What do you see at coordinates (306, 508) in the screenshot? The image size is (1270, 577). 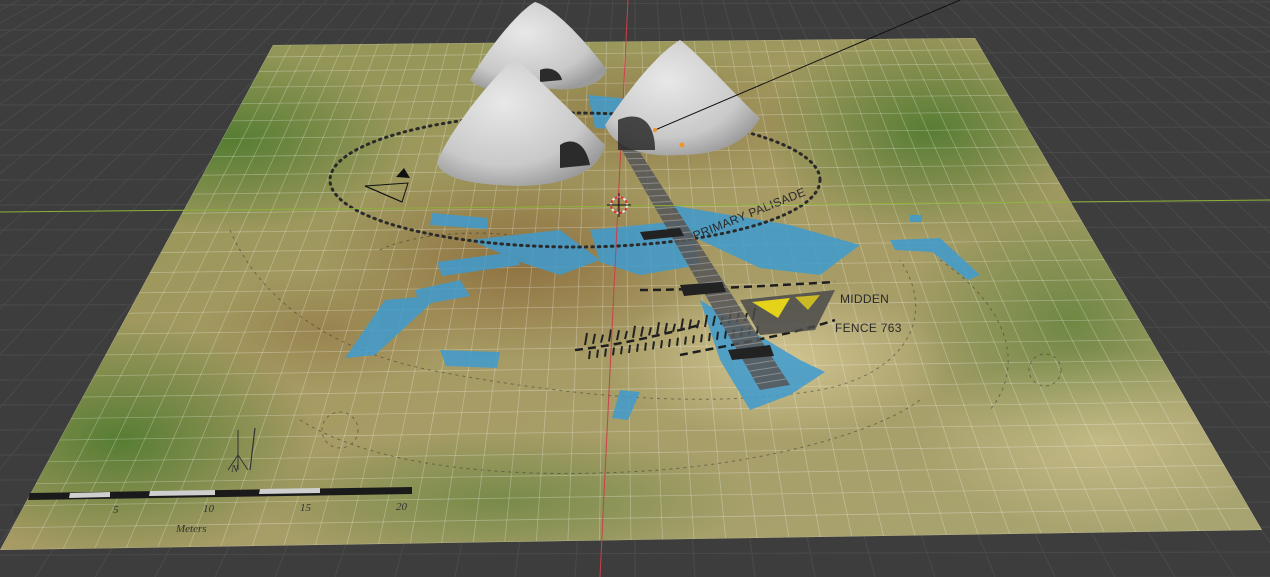 I see `scale-tick-15: 15` at bounding box center [306, 508].